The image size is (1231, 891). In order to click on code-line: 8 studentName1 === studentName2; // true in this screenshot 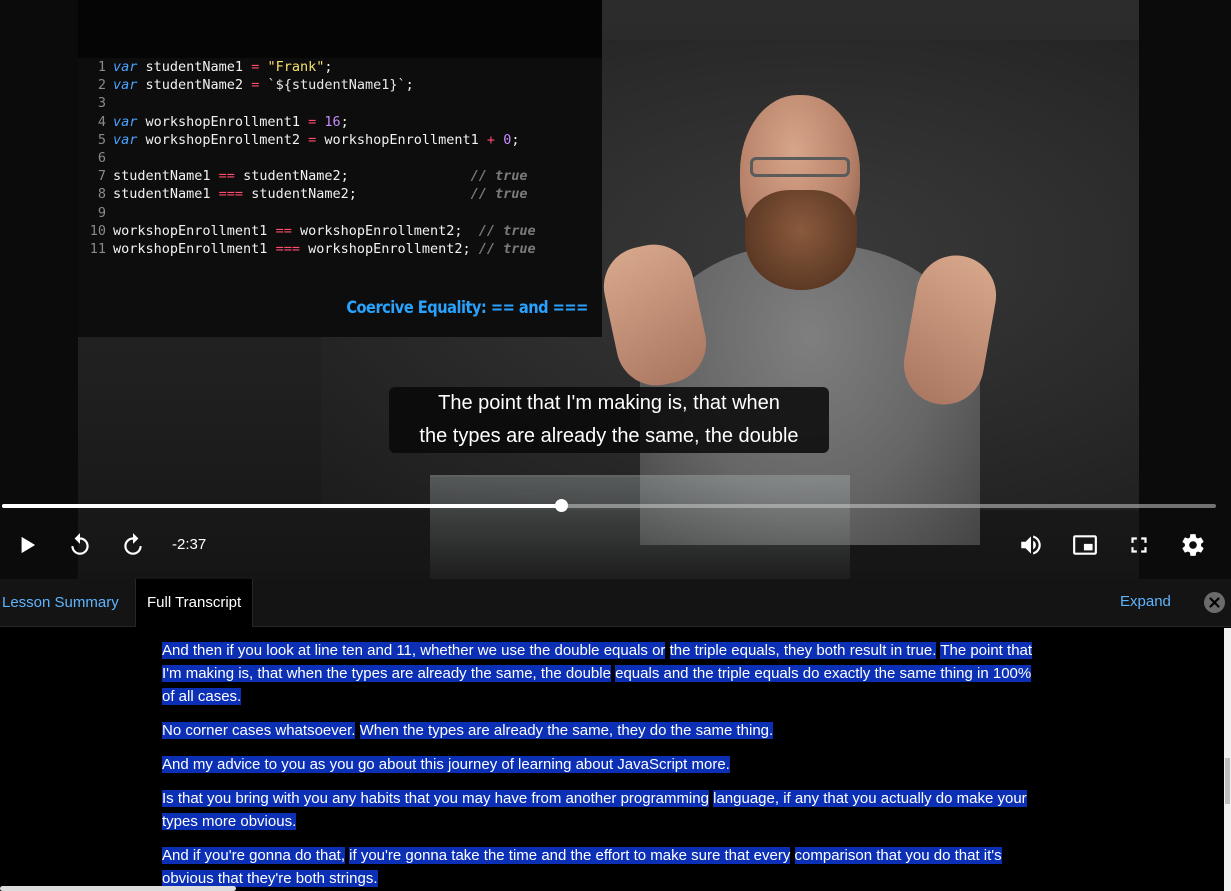, I will do `click(341, 194)`.